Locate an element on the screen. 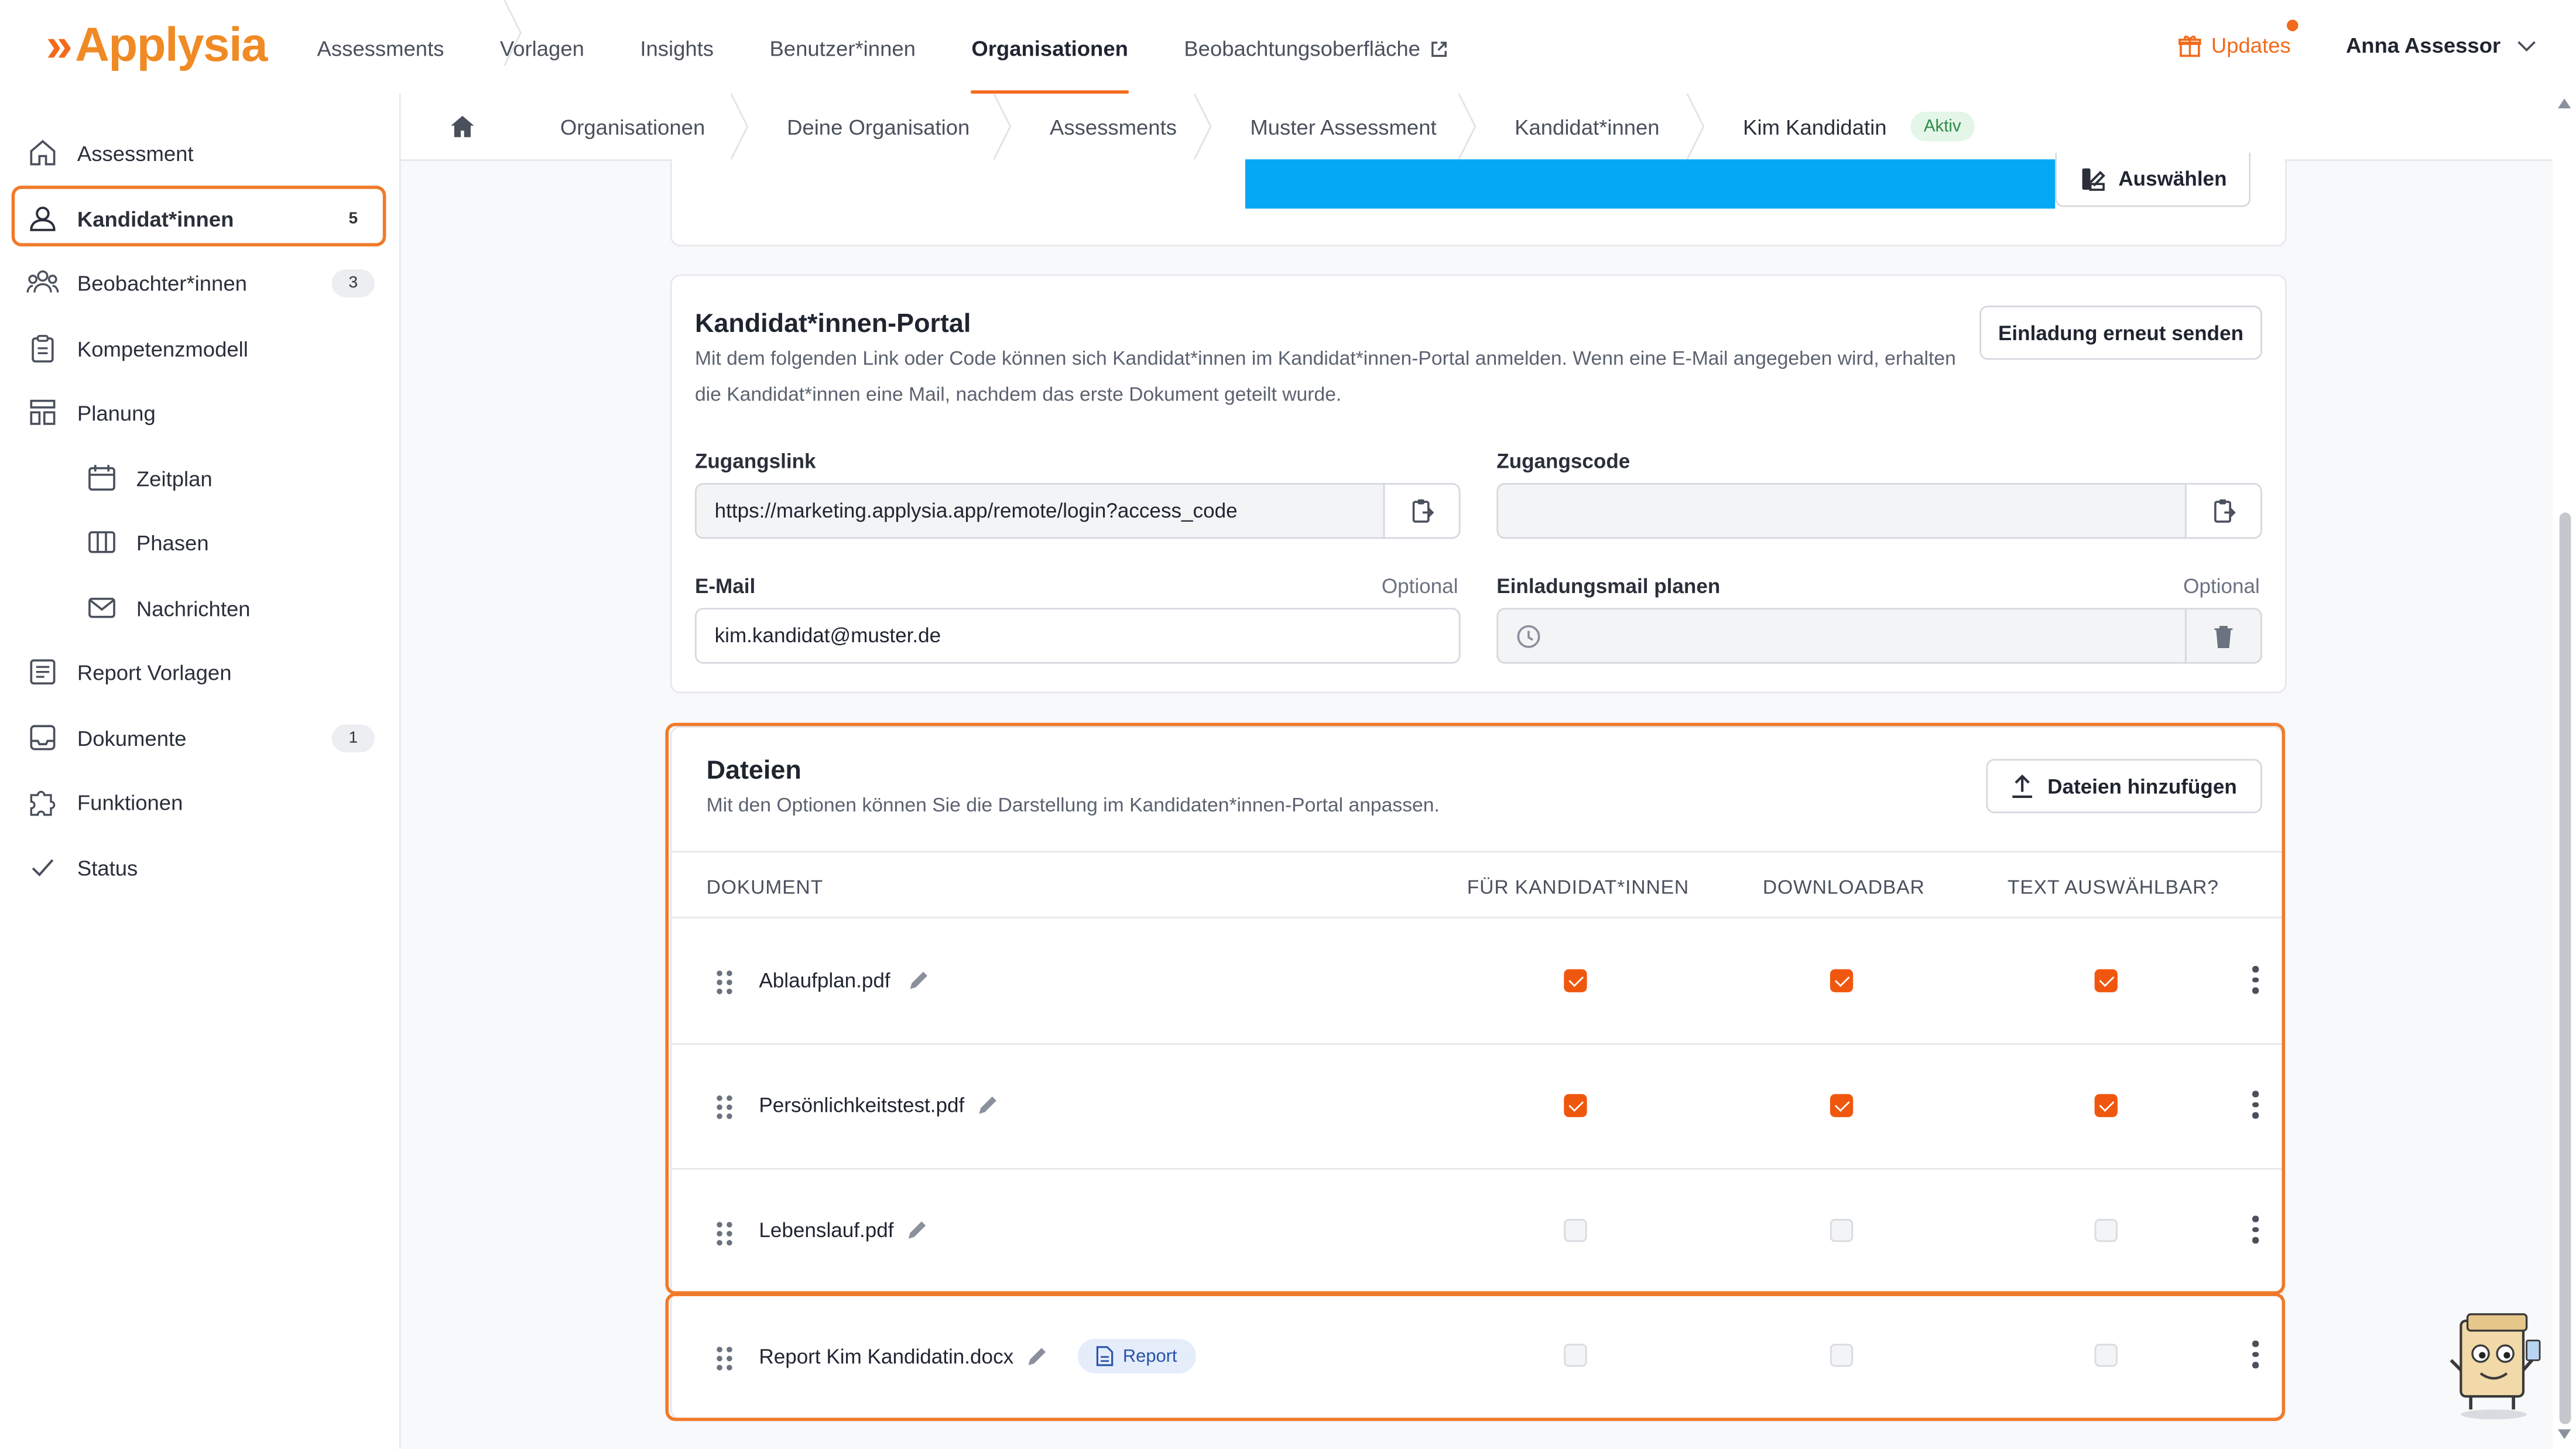 This screenshot has height=1449, width=2576. breadcrumb-item-current: Kim Kandidatin is located at coordinates (1814, 126).